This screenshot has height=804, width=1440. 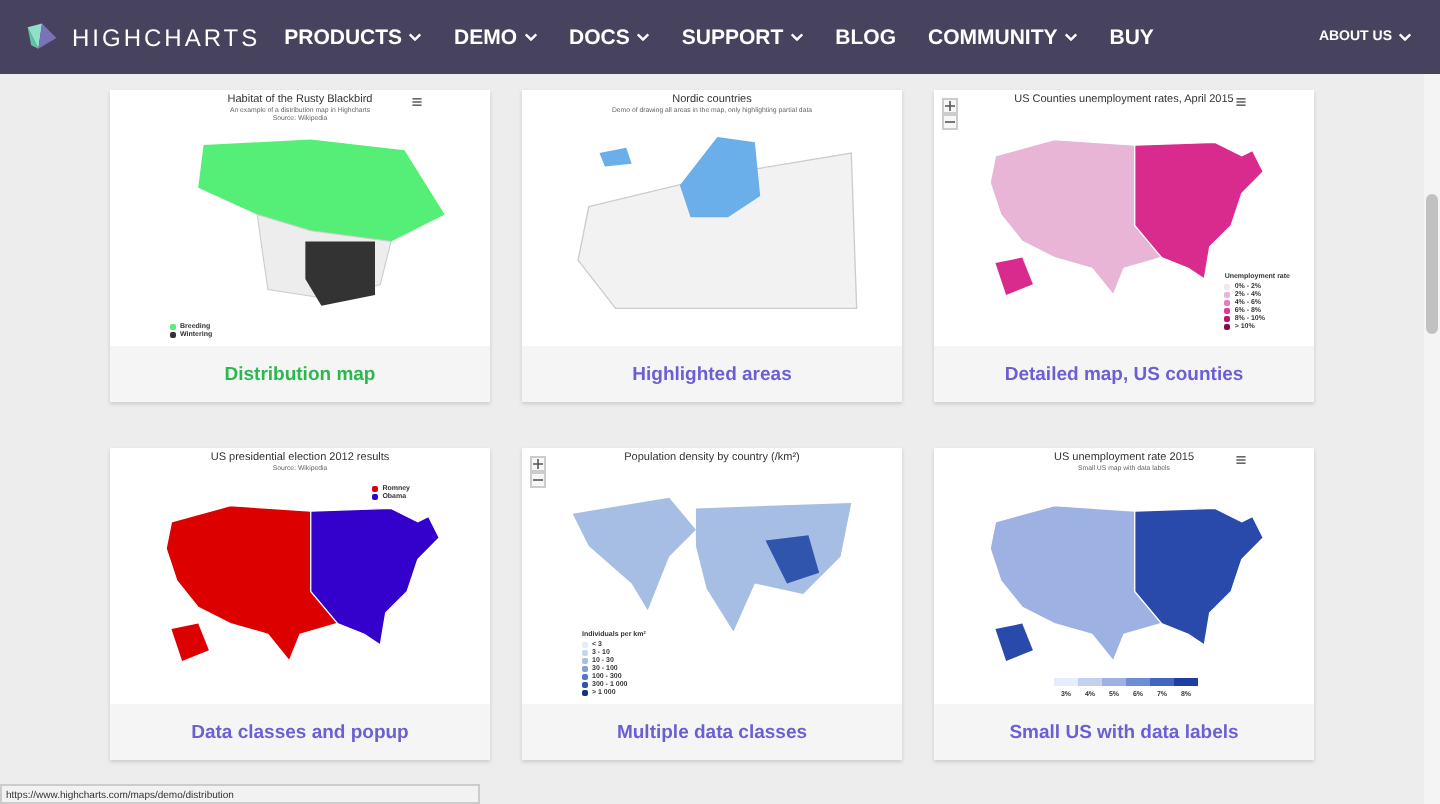 I want to click on card-link: Highlighted areas, so click(x=712, y=374).